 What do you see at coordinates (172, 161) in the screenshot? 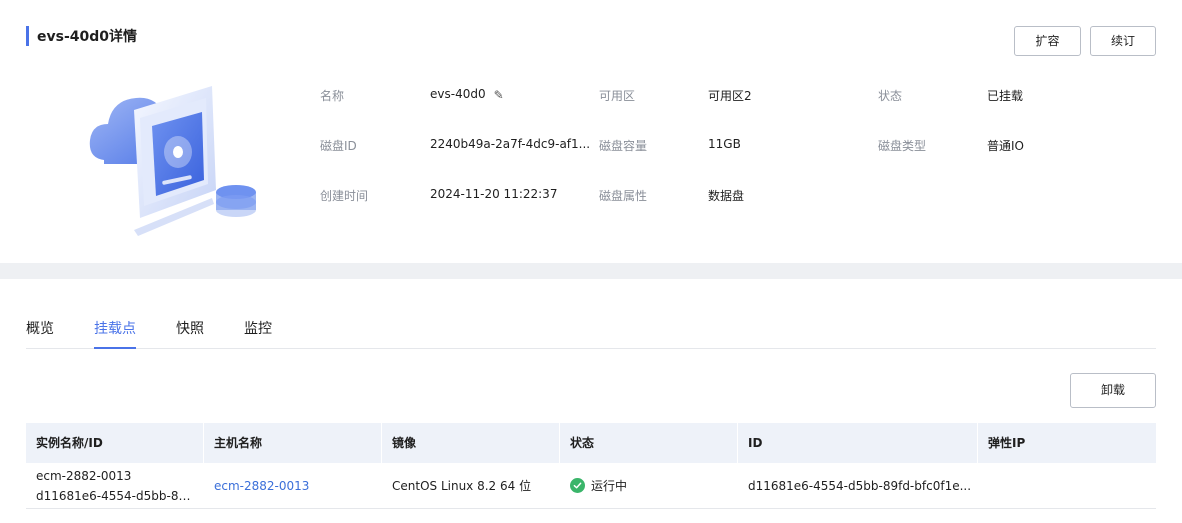
I see `disk-illustration` at bounding box center [172, 161].